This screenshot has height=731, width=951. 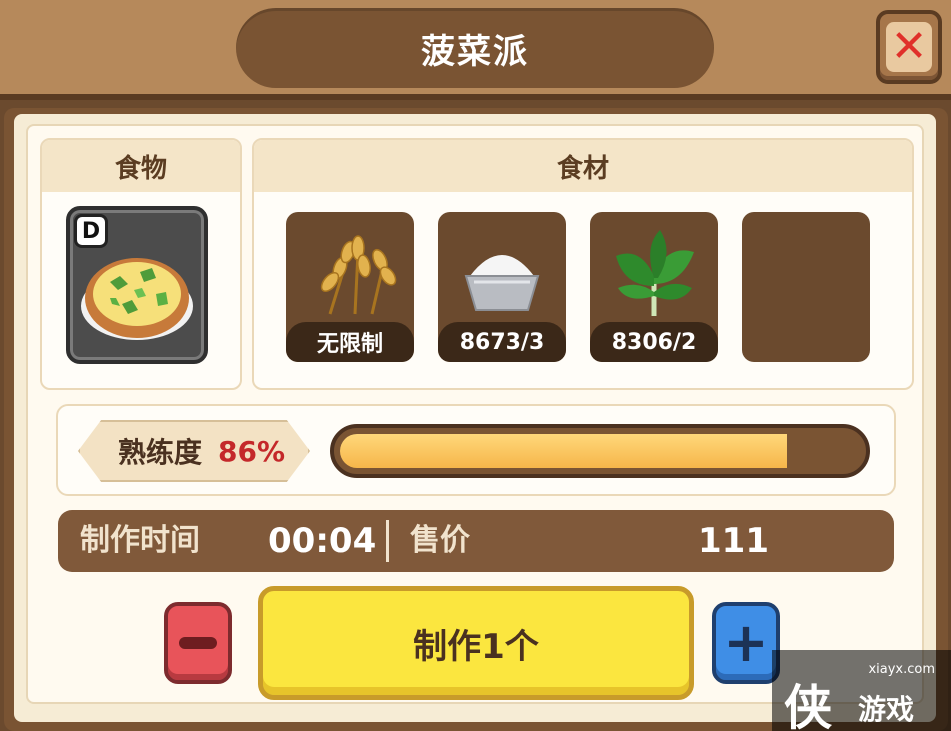 I want to click on food-item-slot: D, so click(x=137, y=285).